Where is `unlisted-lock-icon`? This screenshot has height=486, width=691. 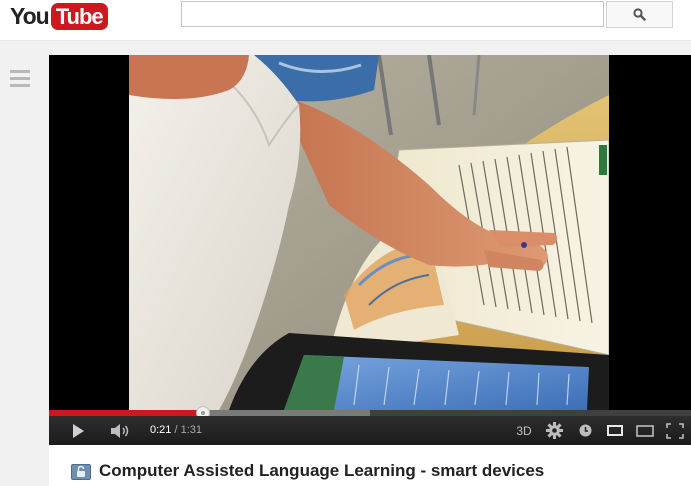 unlisted-lock-icon is located at coordinates (81, 472).